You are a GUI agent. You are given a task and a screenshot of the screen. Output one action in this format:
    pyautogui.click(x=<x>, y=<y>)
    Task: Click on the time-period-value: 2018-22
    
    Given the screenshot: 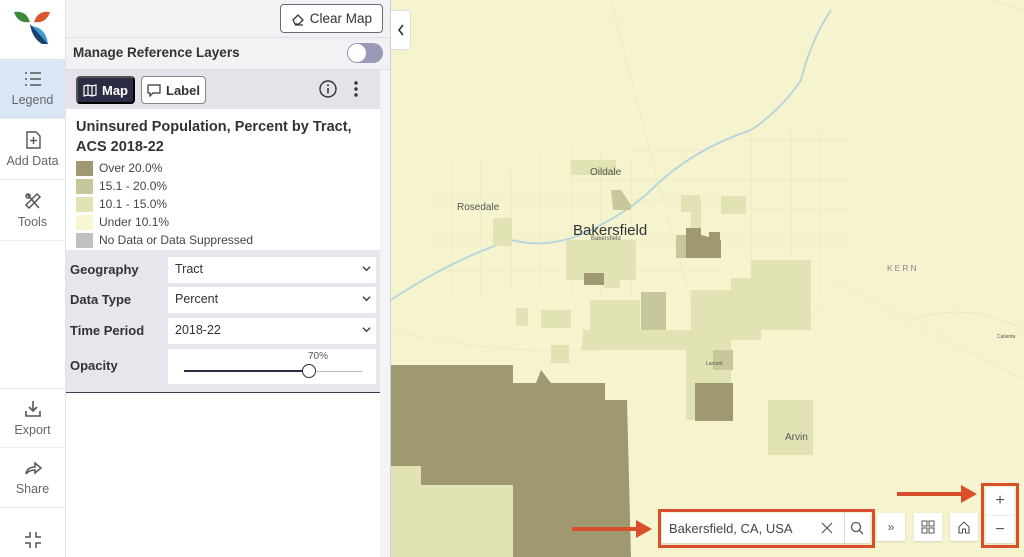 What is the action you would take?
    pyautogui.click(x=198, y=330)
    